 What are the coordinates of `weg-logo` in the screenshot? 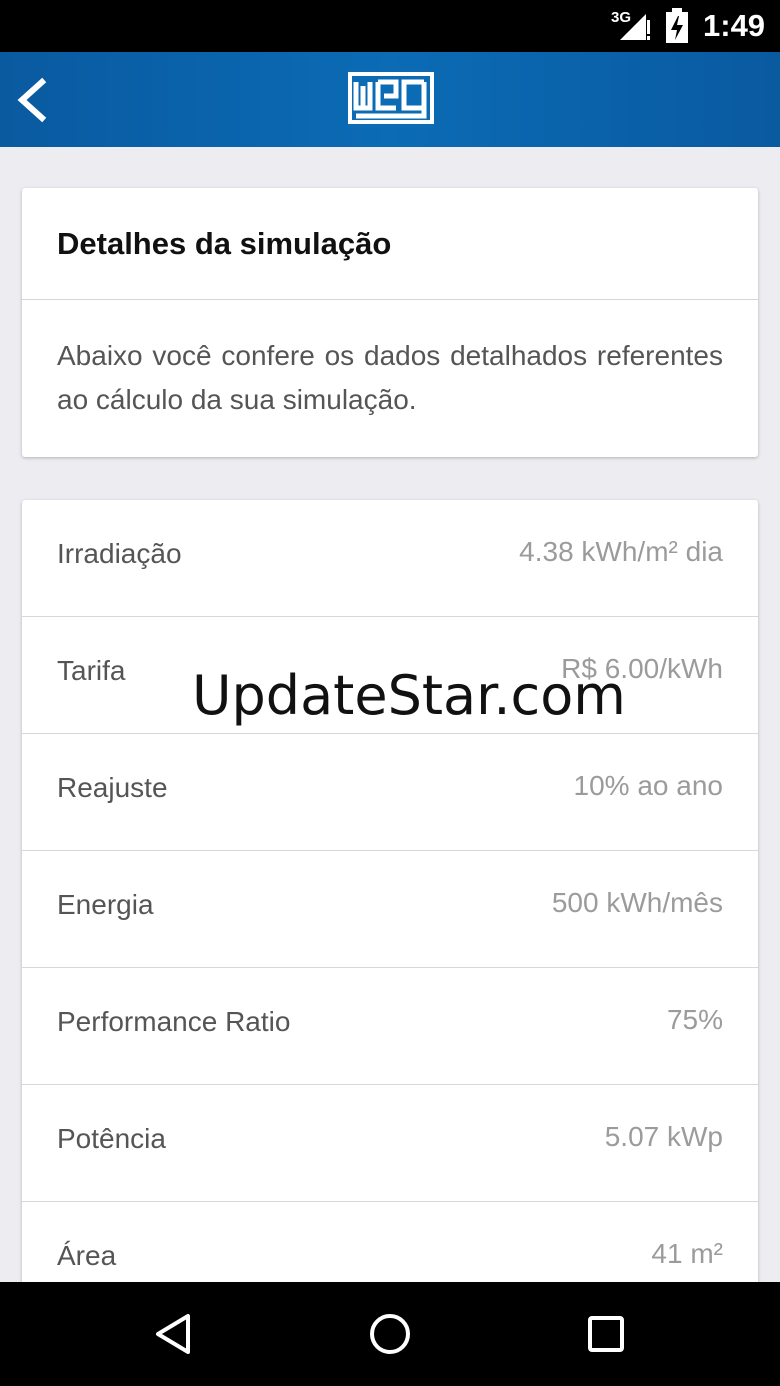 It's located at (391, 99).